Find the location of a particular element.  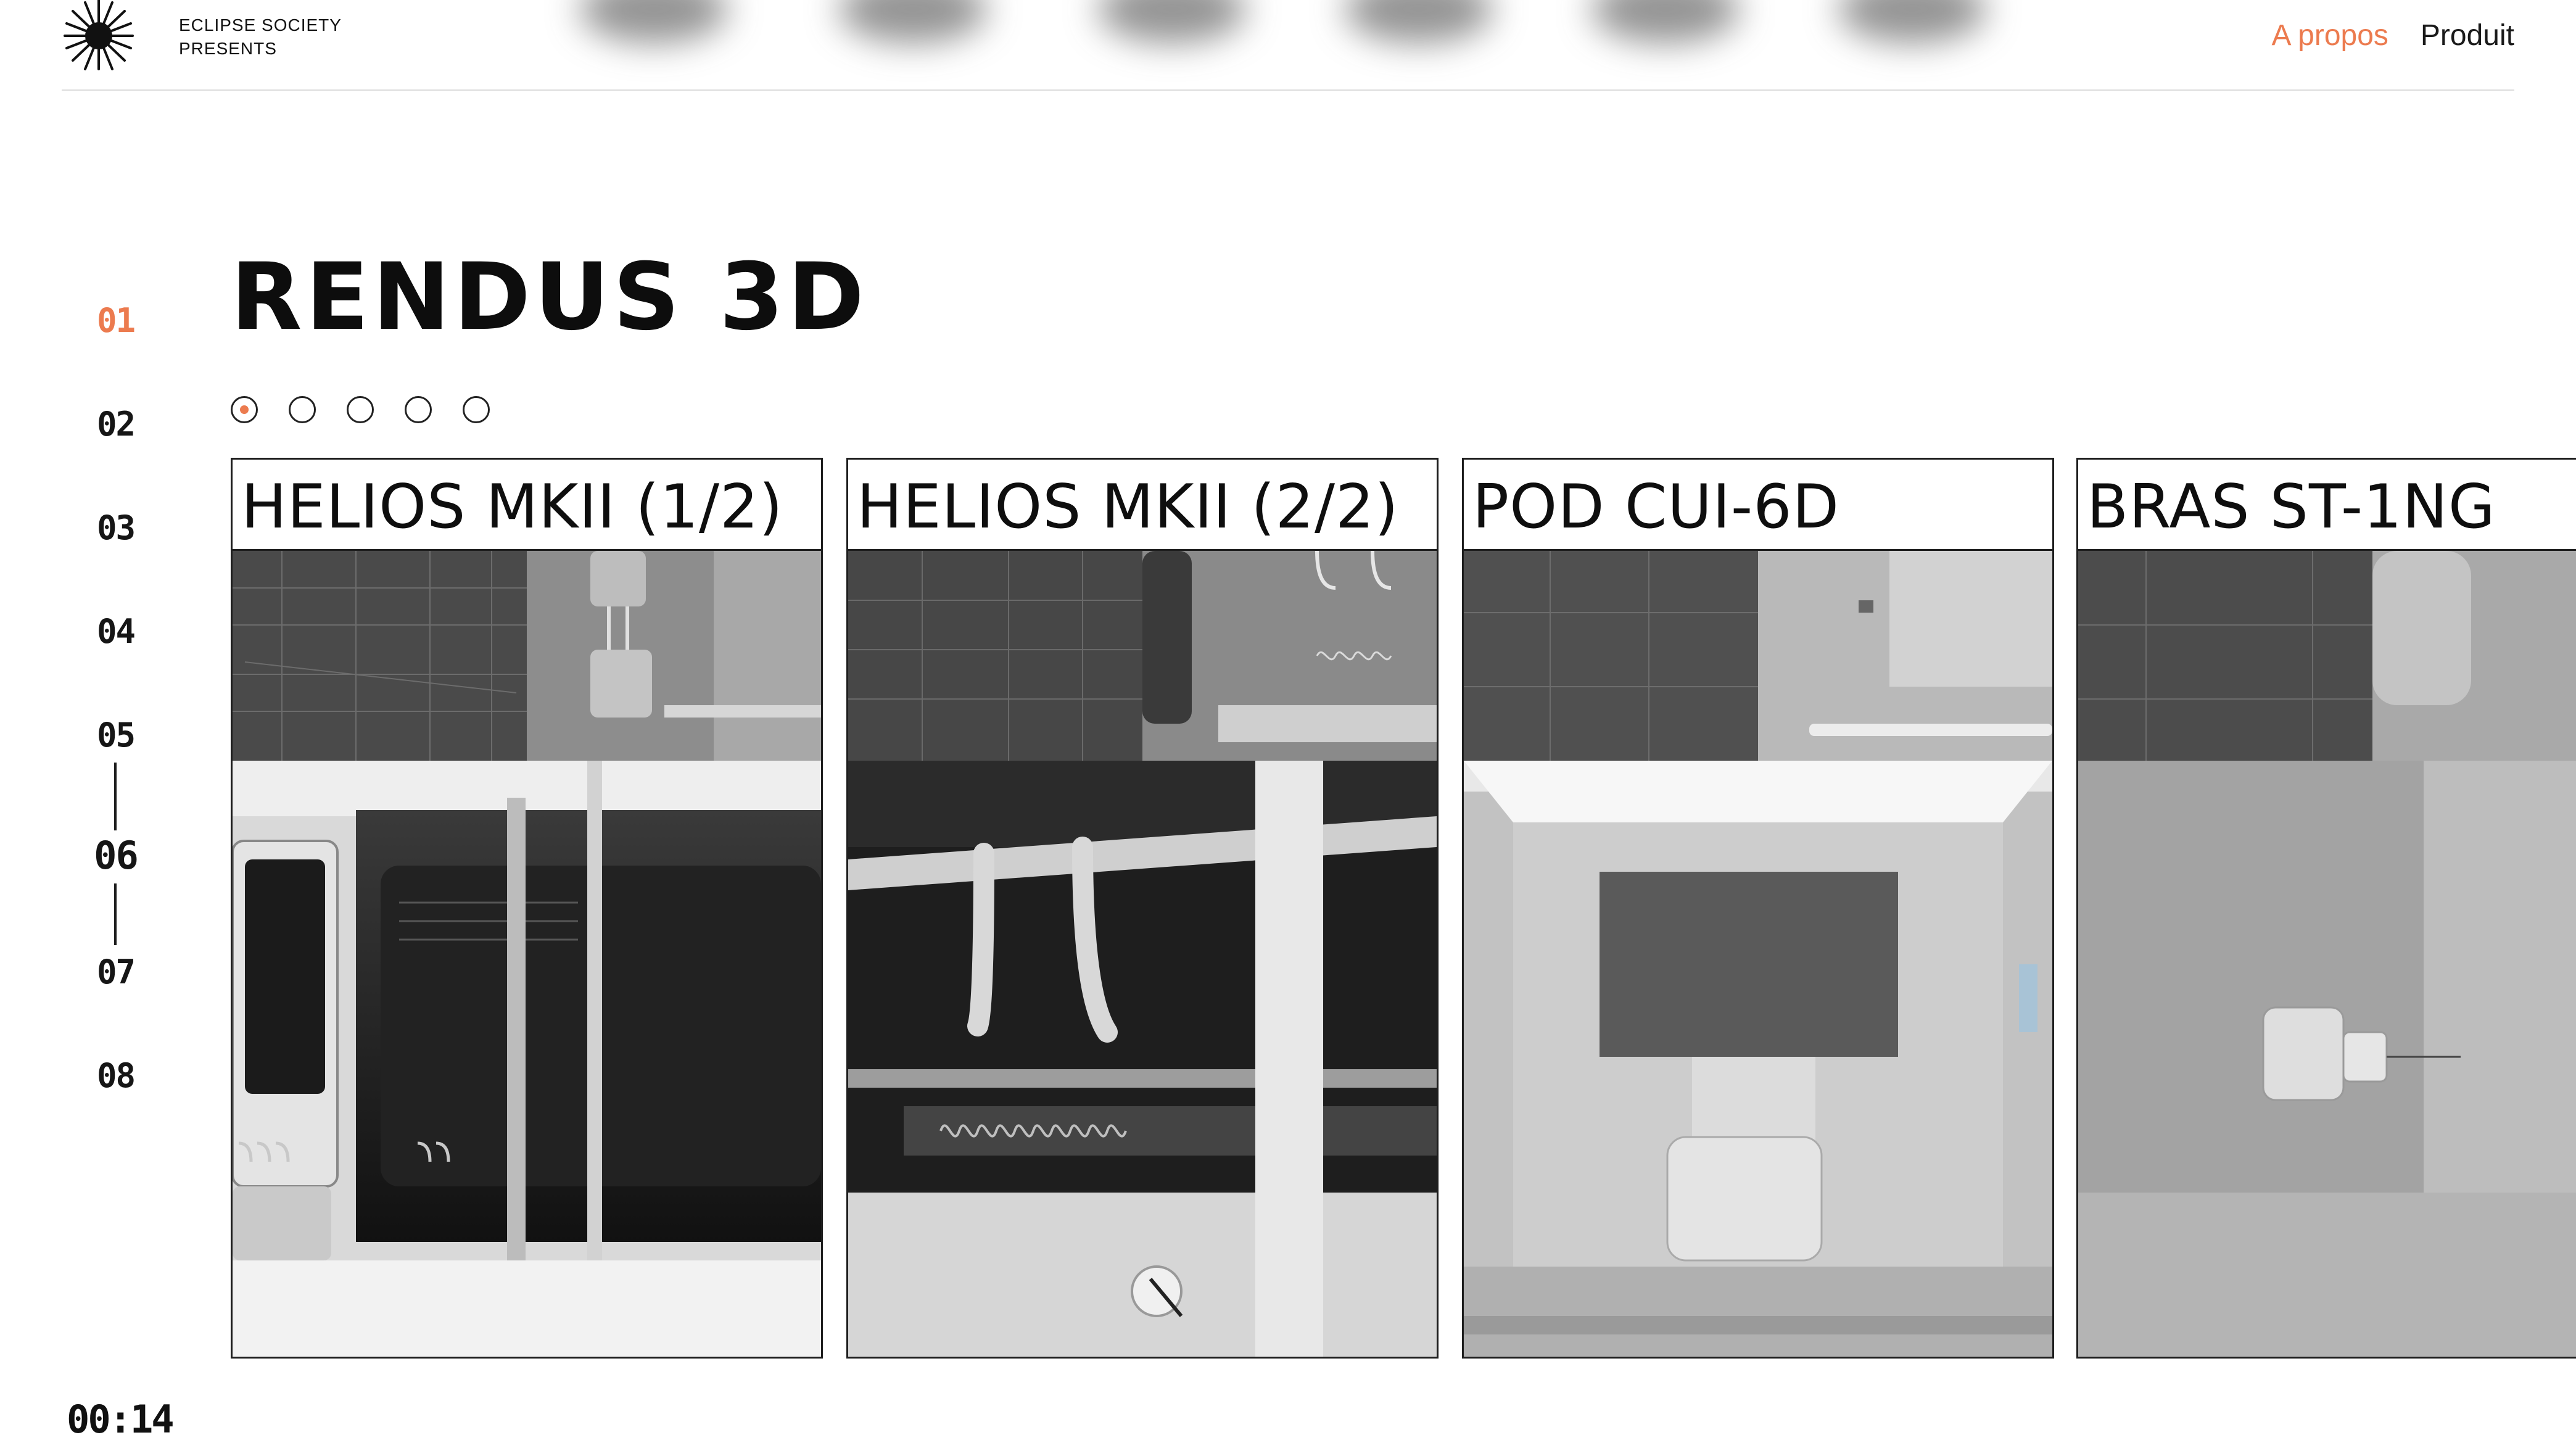

card-title: HELIOS MKII (2/2) is located at coordinates (1142, 505).